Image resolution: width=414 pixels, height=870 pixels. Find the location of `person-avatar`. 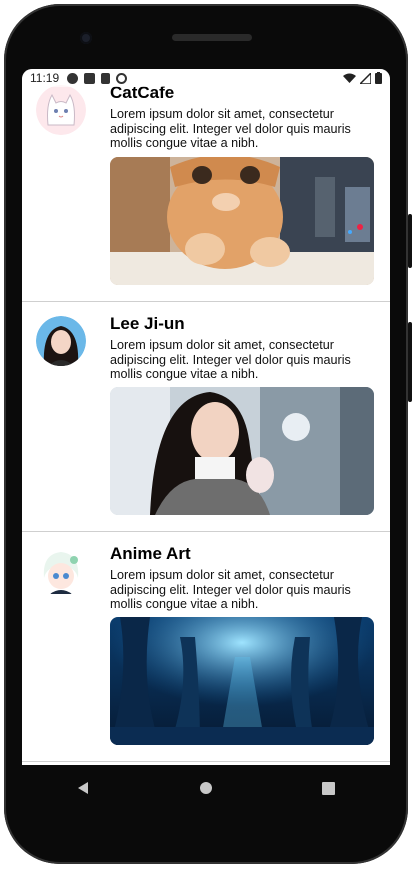

person-avatar is located at coordinates (61, 341).